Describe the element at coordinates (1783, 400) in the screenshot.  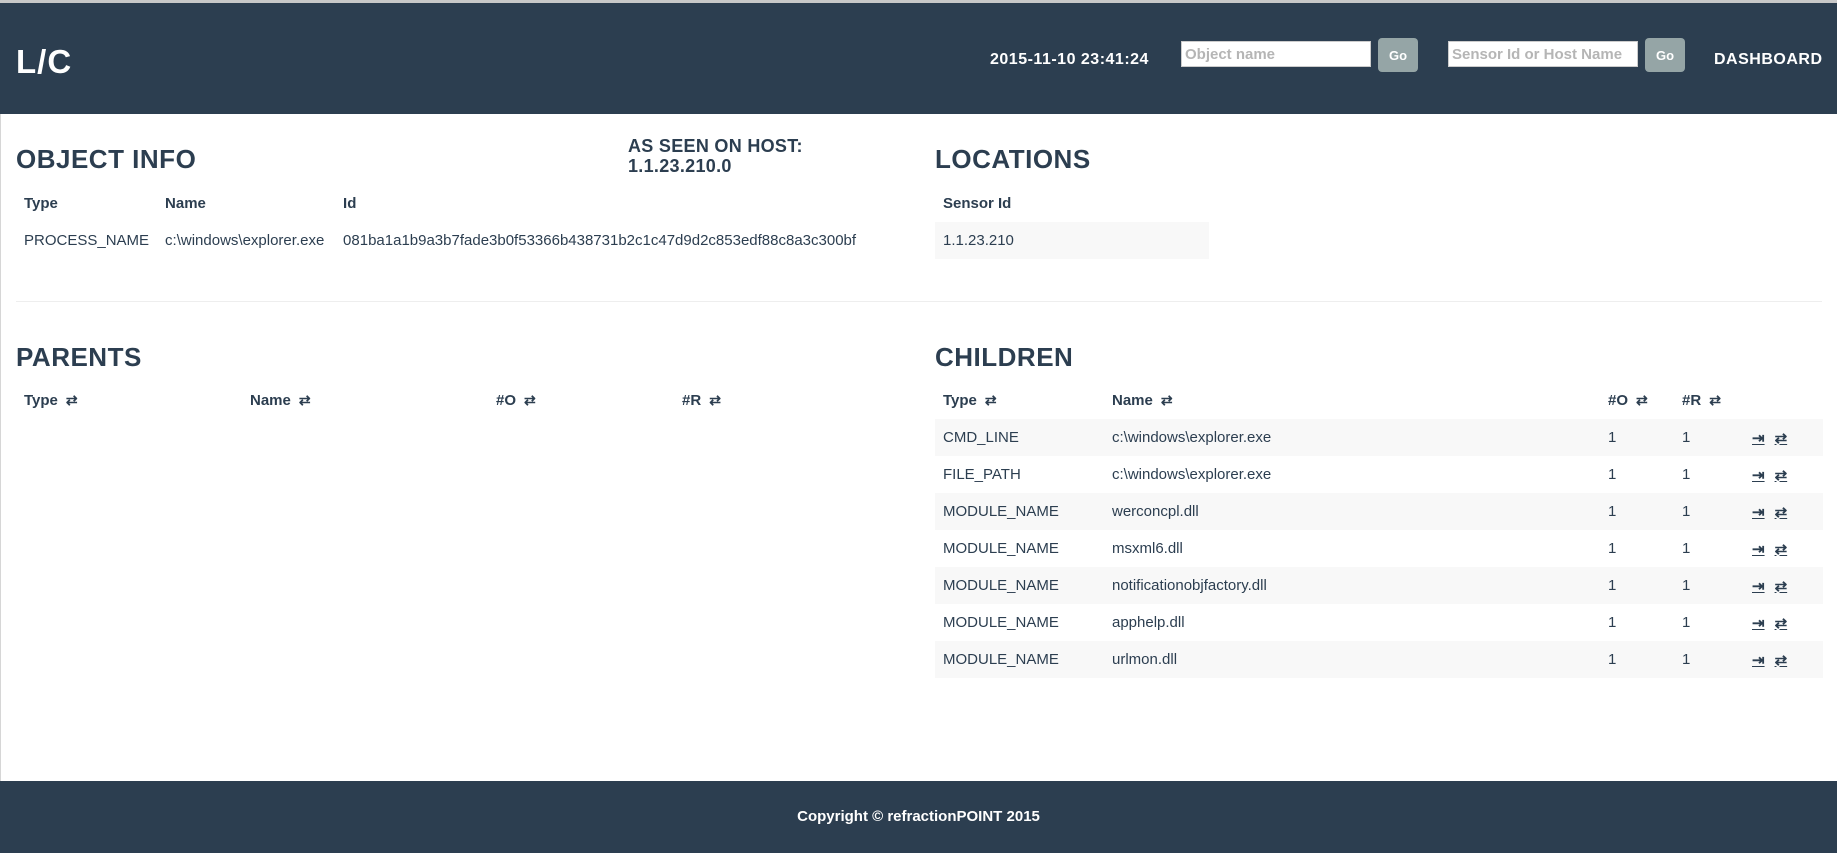
I see `children-col-actions` at that location.